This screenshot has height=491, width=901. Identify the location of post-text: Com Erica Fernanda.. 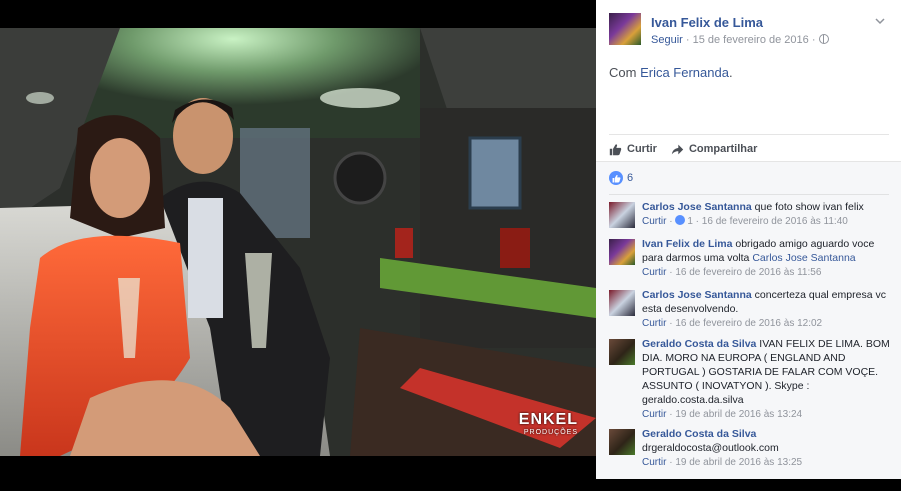
(671, 72).